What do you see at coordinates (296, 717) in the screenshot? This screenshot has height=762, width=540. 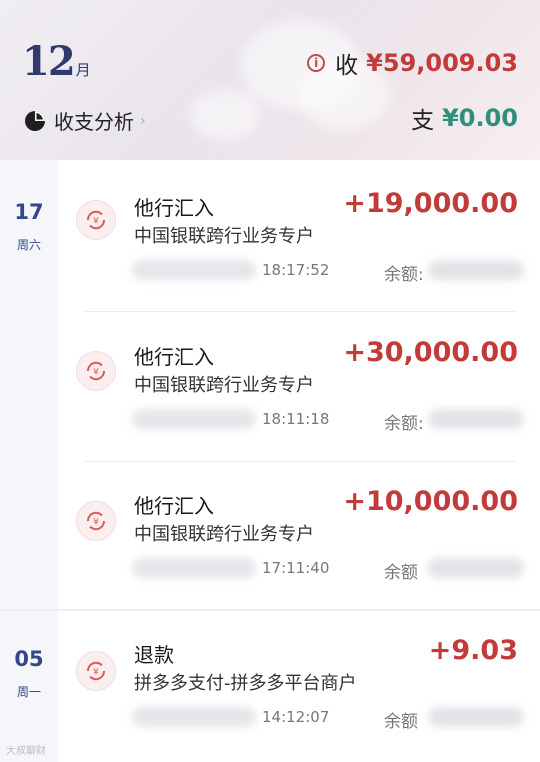 I see `transaction-time: 14:12:07` at bounding box center [296, 717].